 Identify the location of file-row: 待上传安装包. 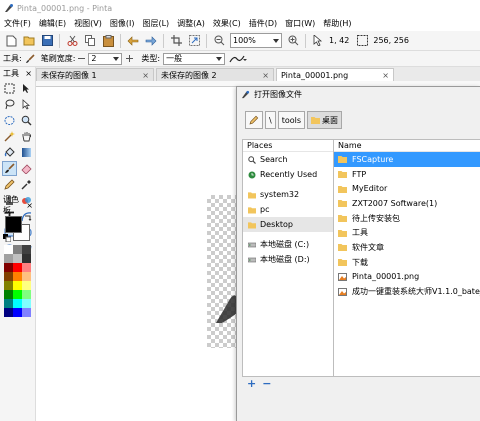
(407, 218).